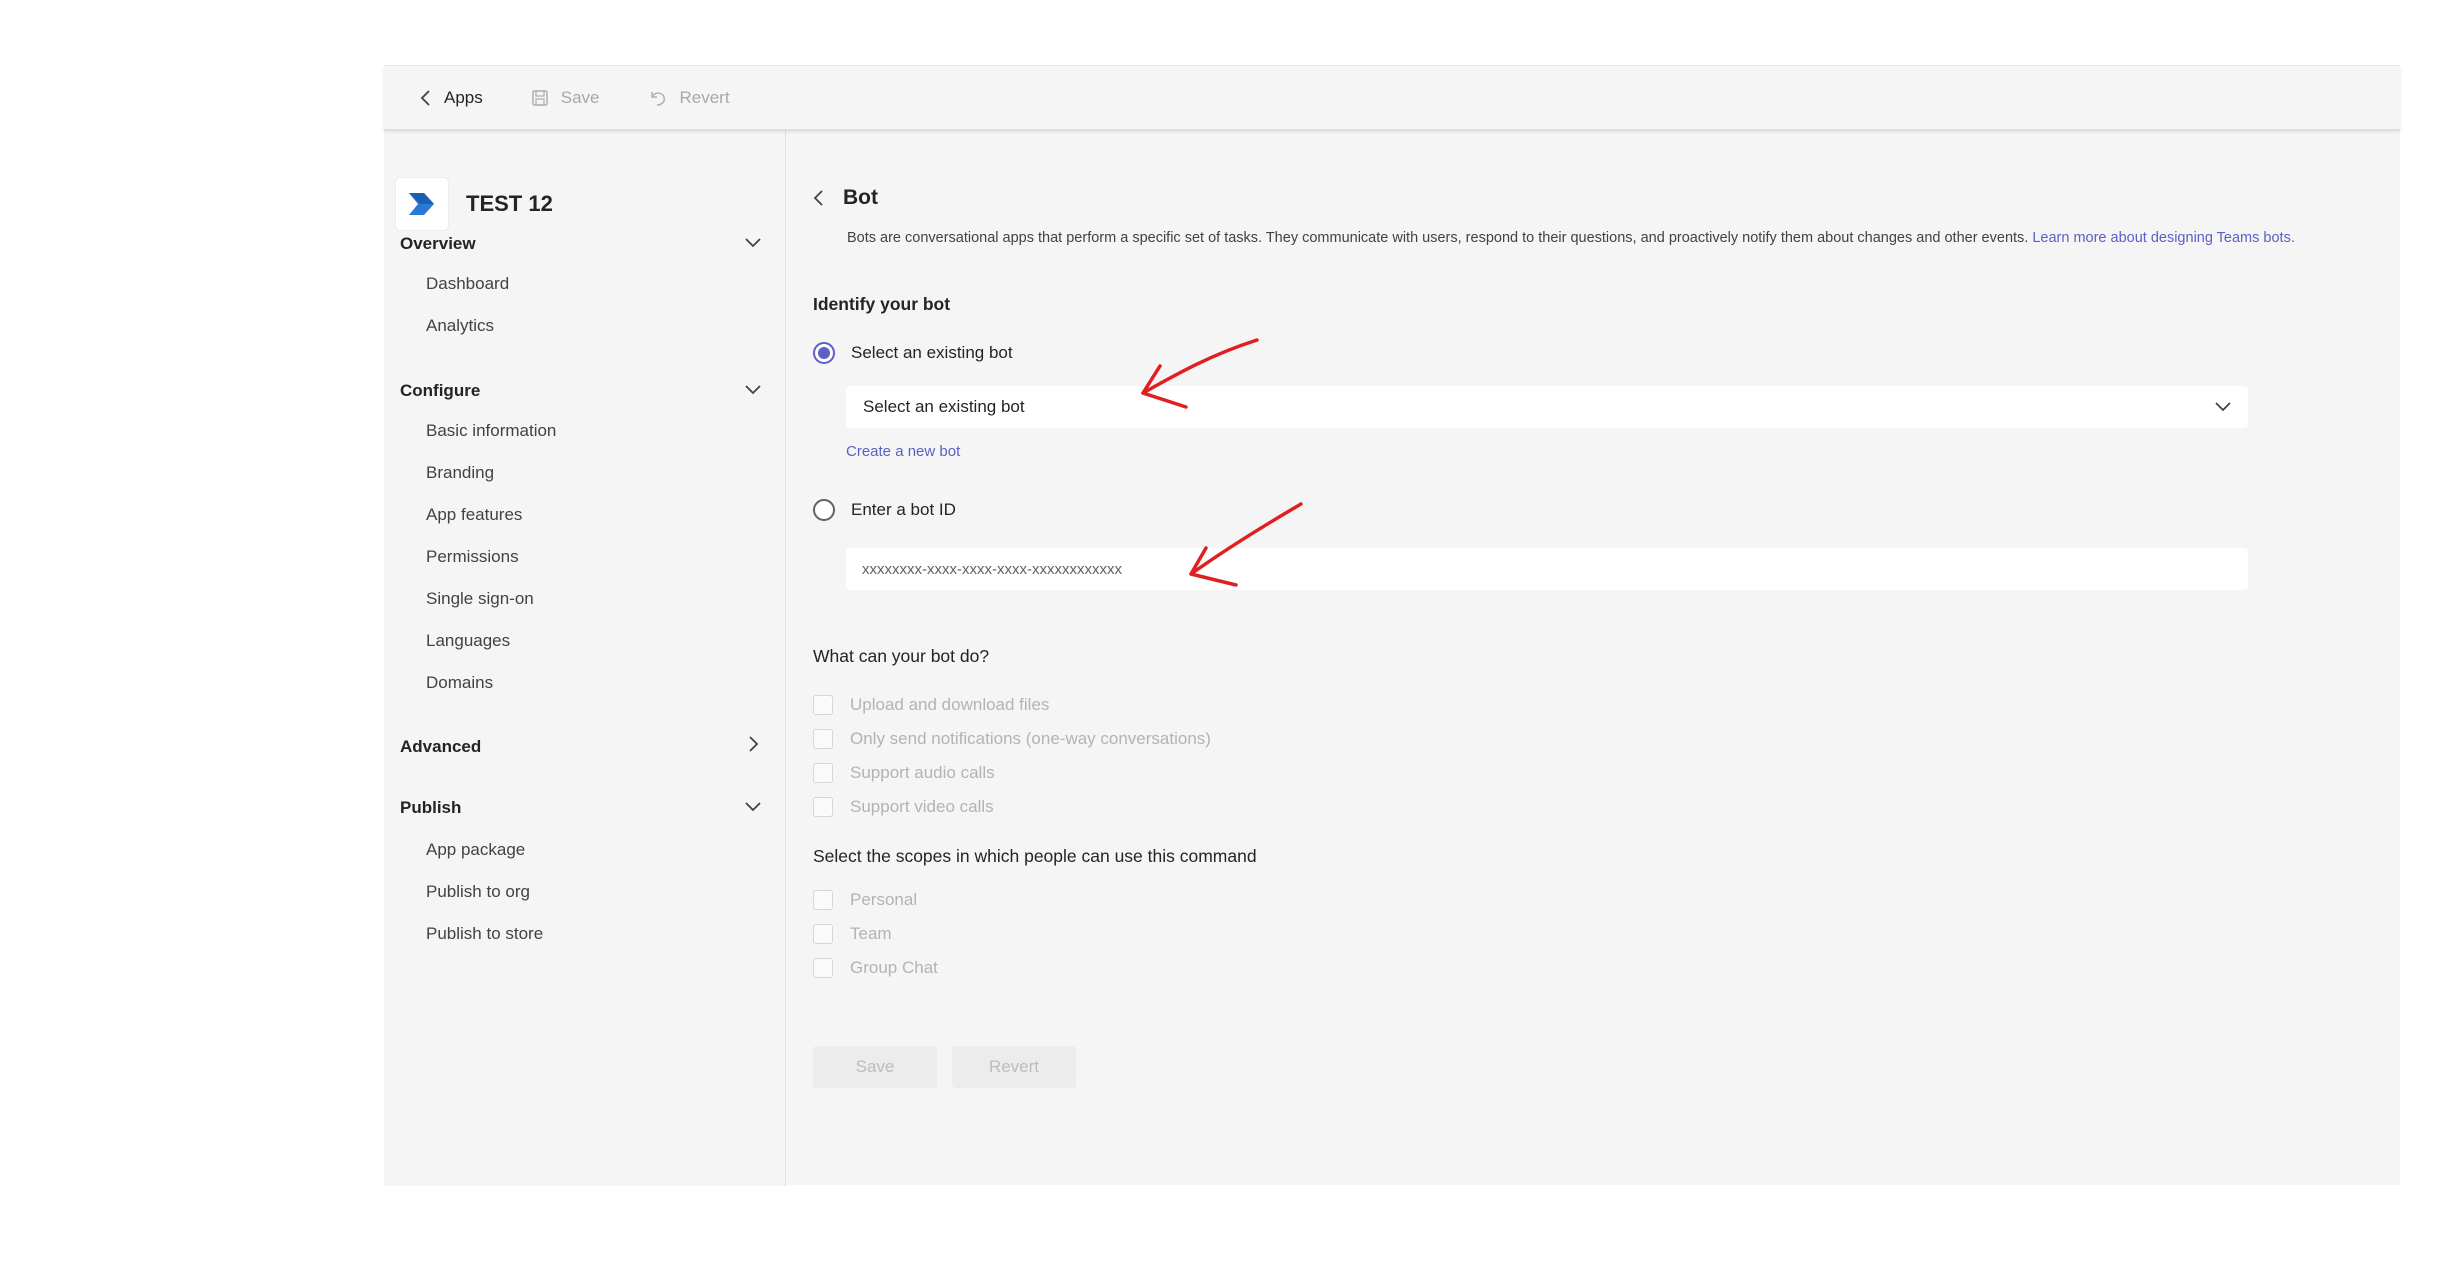 This screenshot has width=2464, height=1281. I want to click on checkbox-label: Upload and download files, so click(950, 704).